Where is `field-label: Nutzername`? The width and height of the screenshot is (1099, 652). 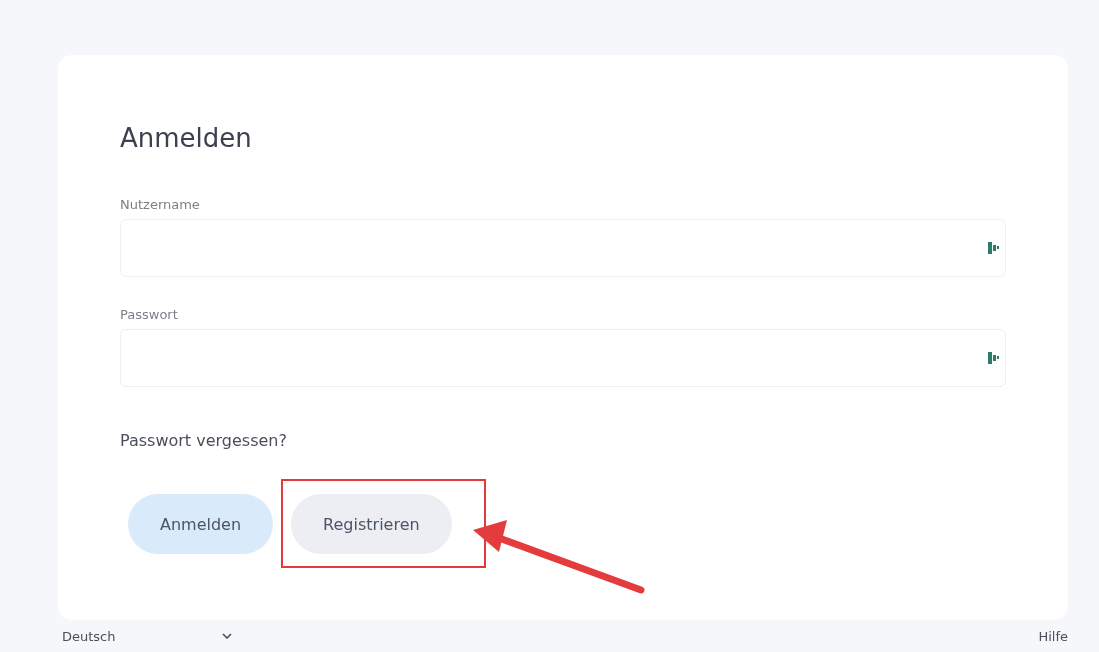
field-label: Nutzername is located at coordinates (160, 204).